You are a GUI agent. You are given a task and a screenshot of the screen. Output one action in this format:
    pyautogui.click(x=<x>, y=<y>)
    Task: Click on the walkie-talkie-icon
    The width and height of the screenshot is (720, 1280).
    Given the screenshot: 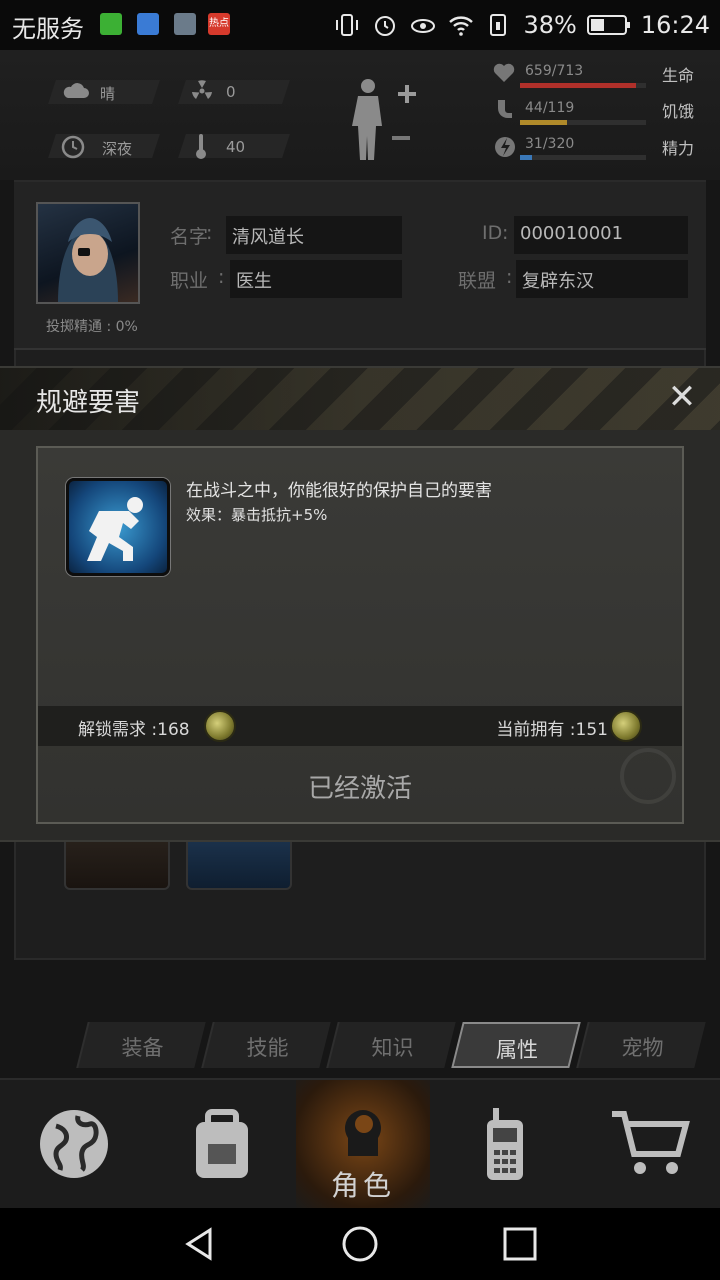 What is the action you would take?
    pyautogui.click(x=505, y=1144)
    